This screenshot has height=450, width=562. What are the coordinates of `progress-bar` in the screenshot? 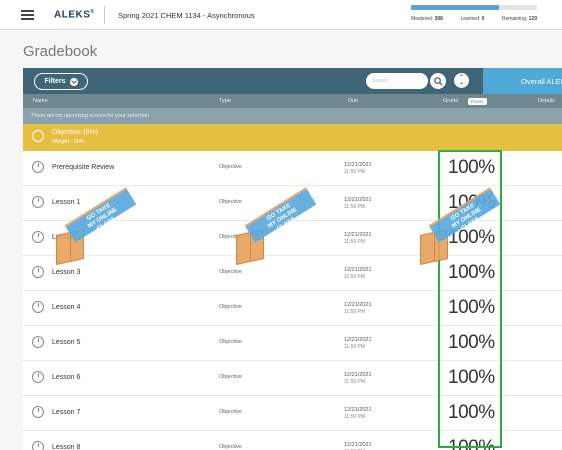 It's located at (474, 7).